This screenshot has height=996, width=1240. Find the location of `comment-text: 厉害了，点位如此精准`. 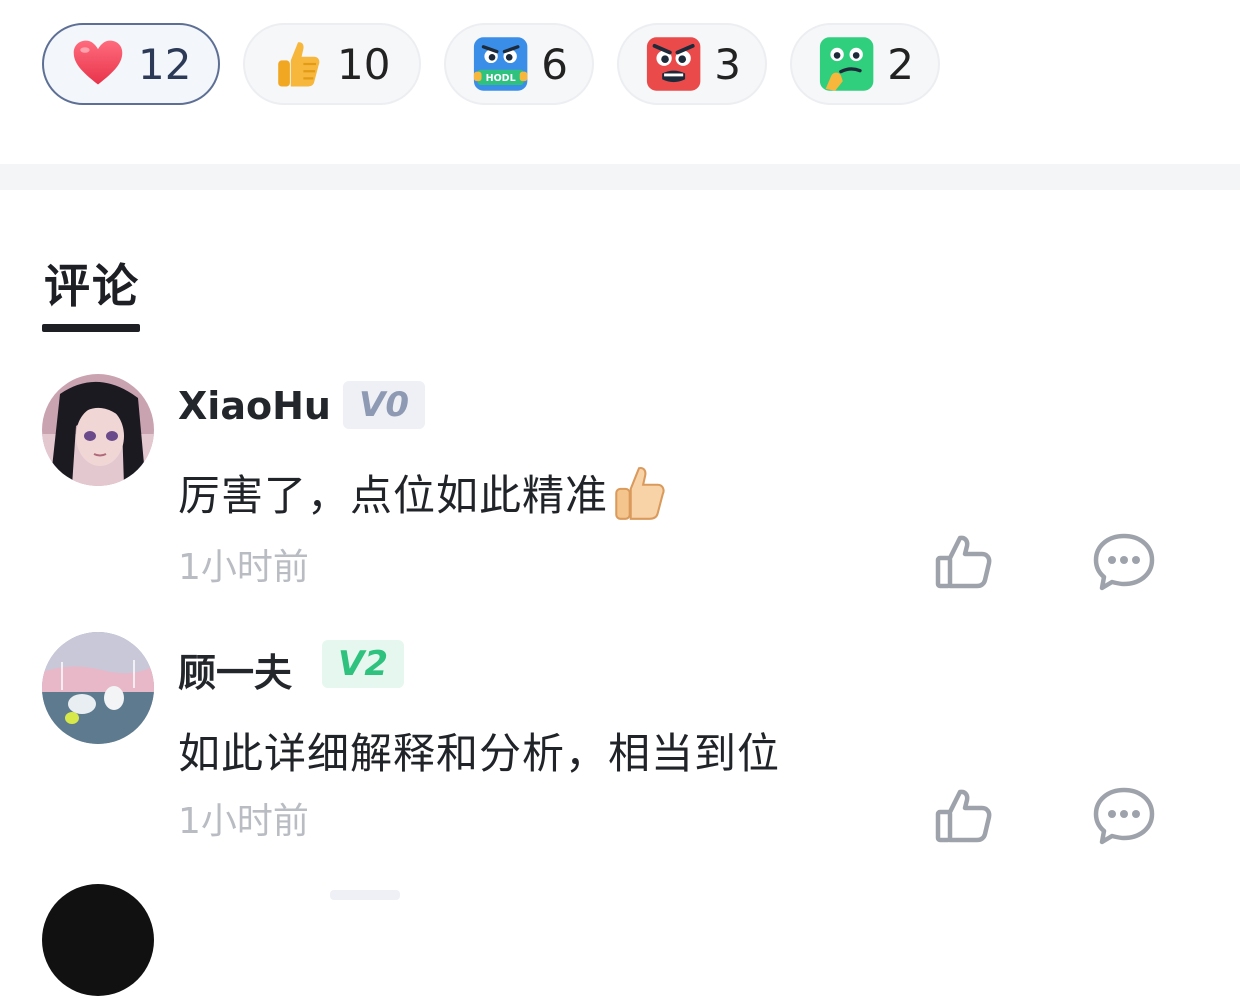

comment-text: 厉害了，点位如此精准 is located at coordinates (424, 493).